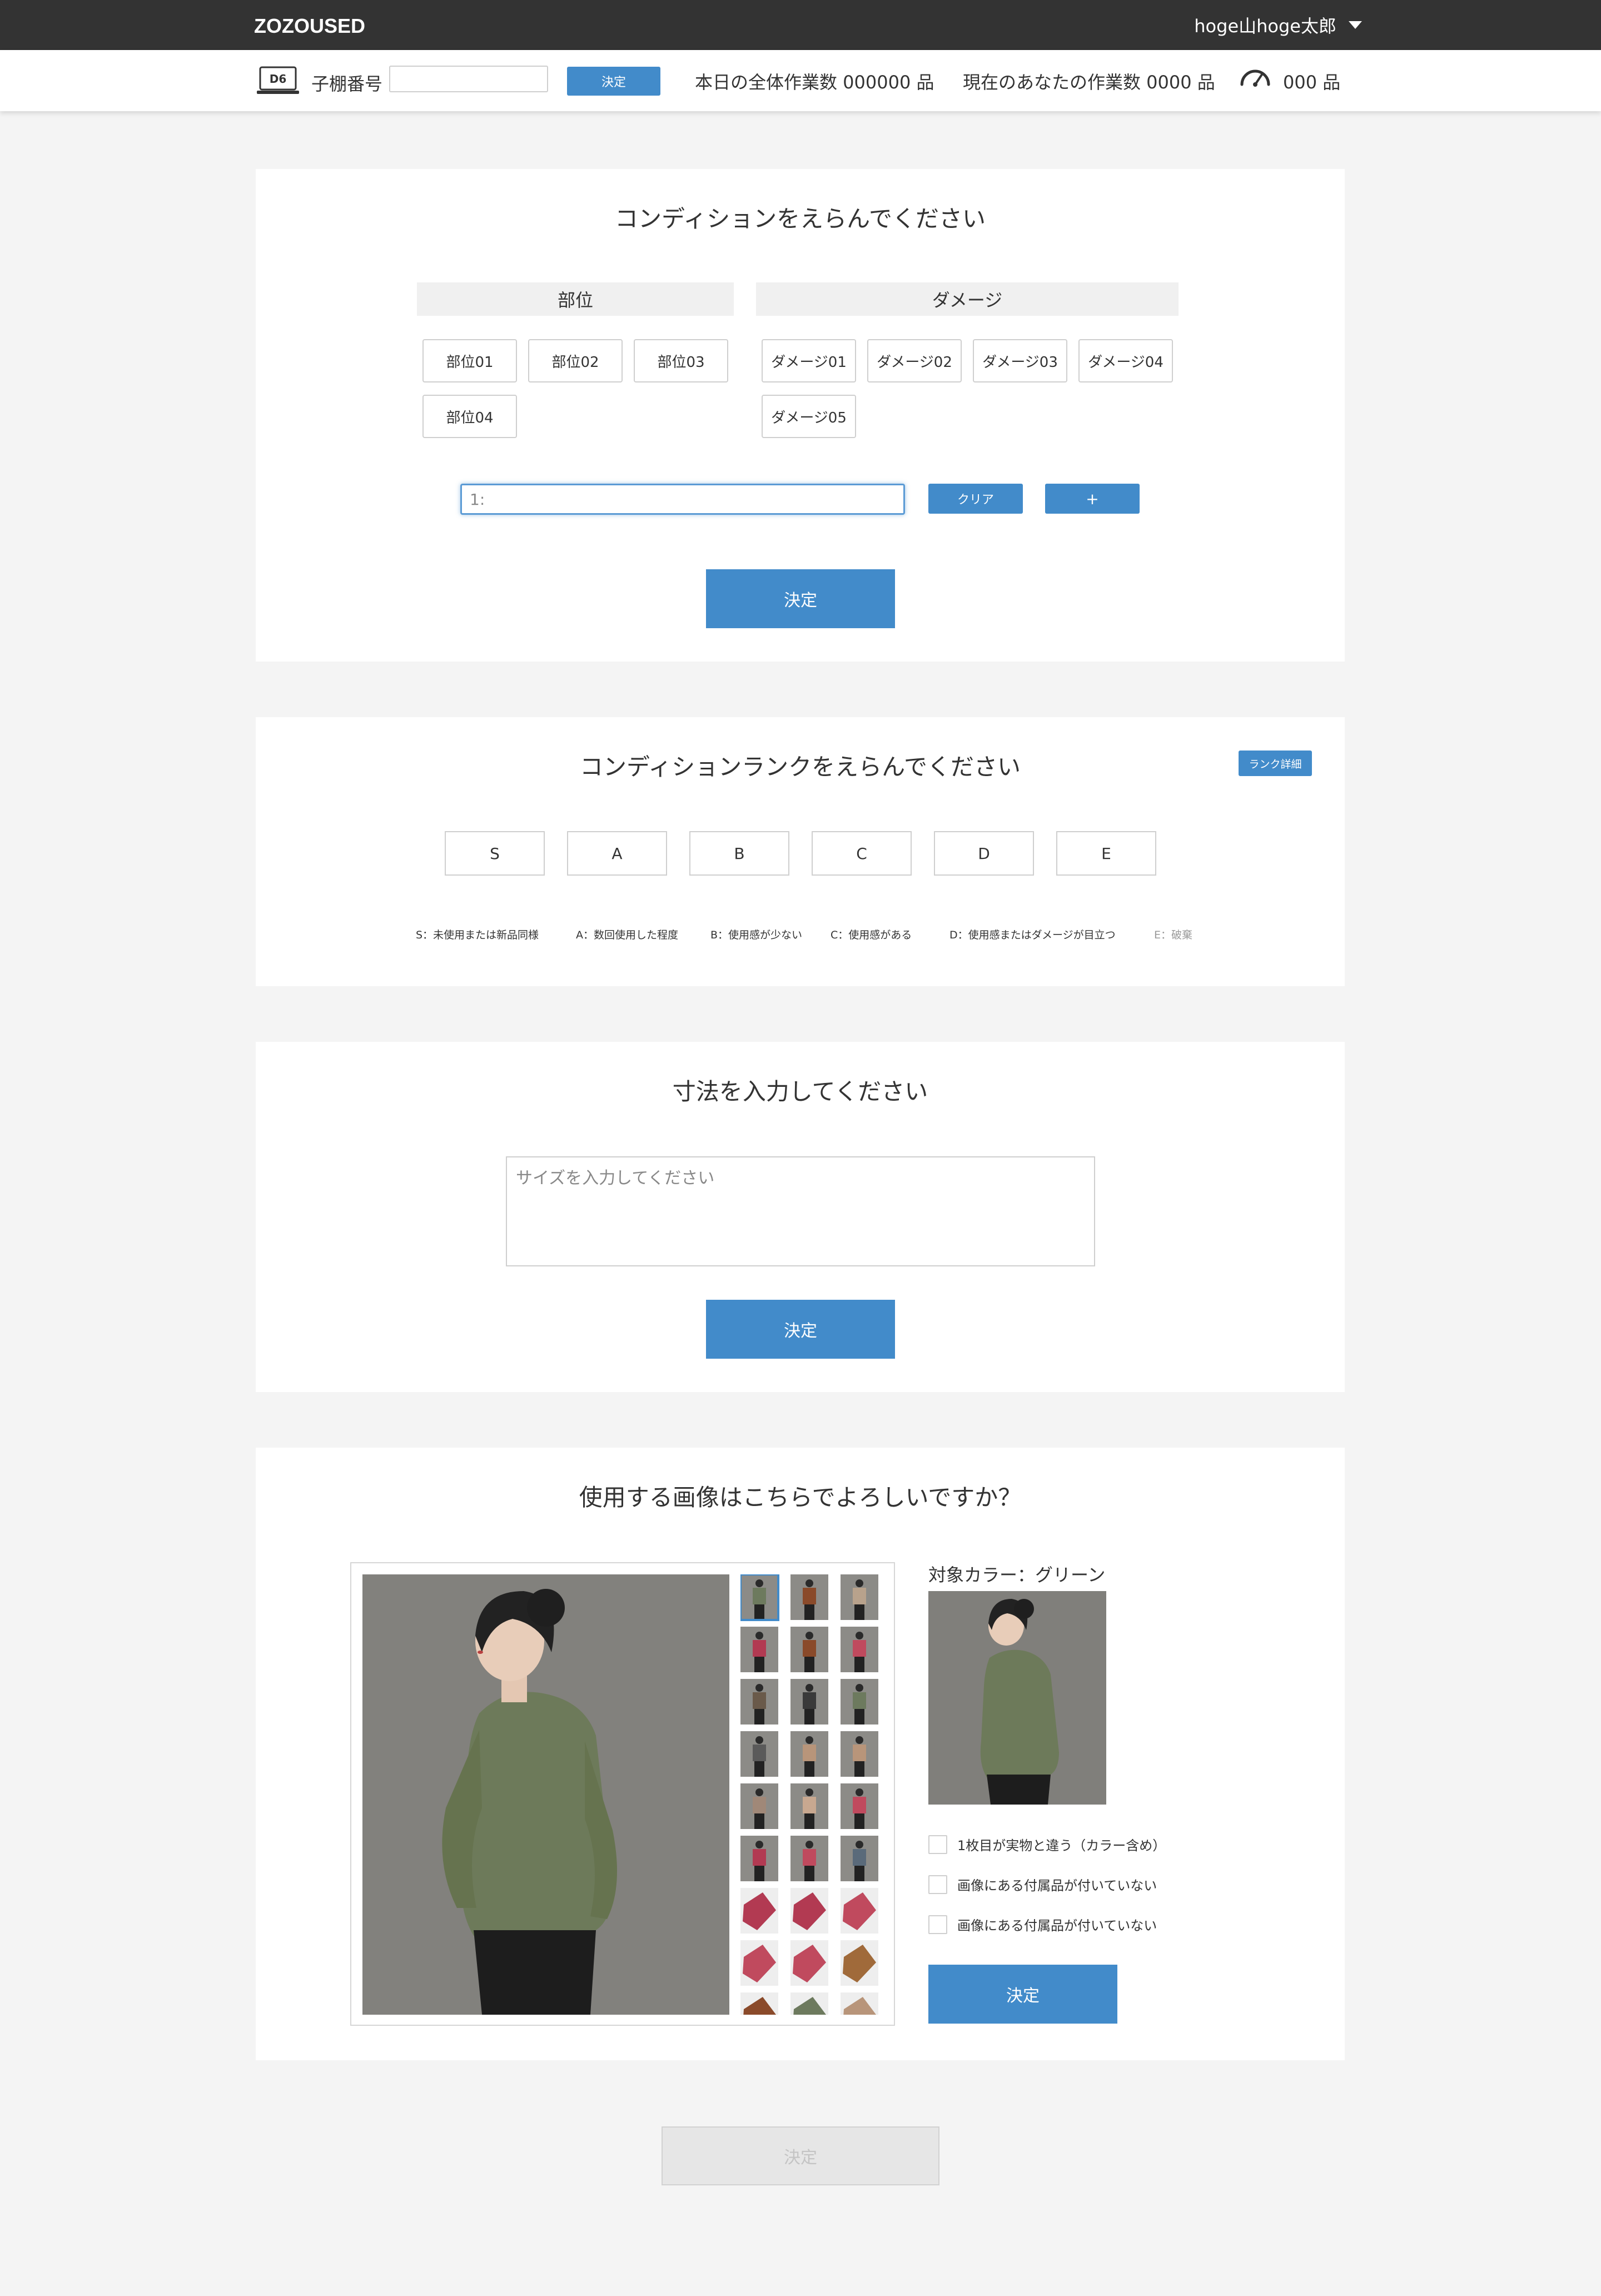  I want to click on rank-option-a: A, so click(617, 854).